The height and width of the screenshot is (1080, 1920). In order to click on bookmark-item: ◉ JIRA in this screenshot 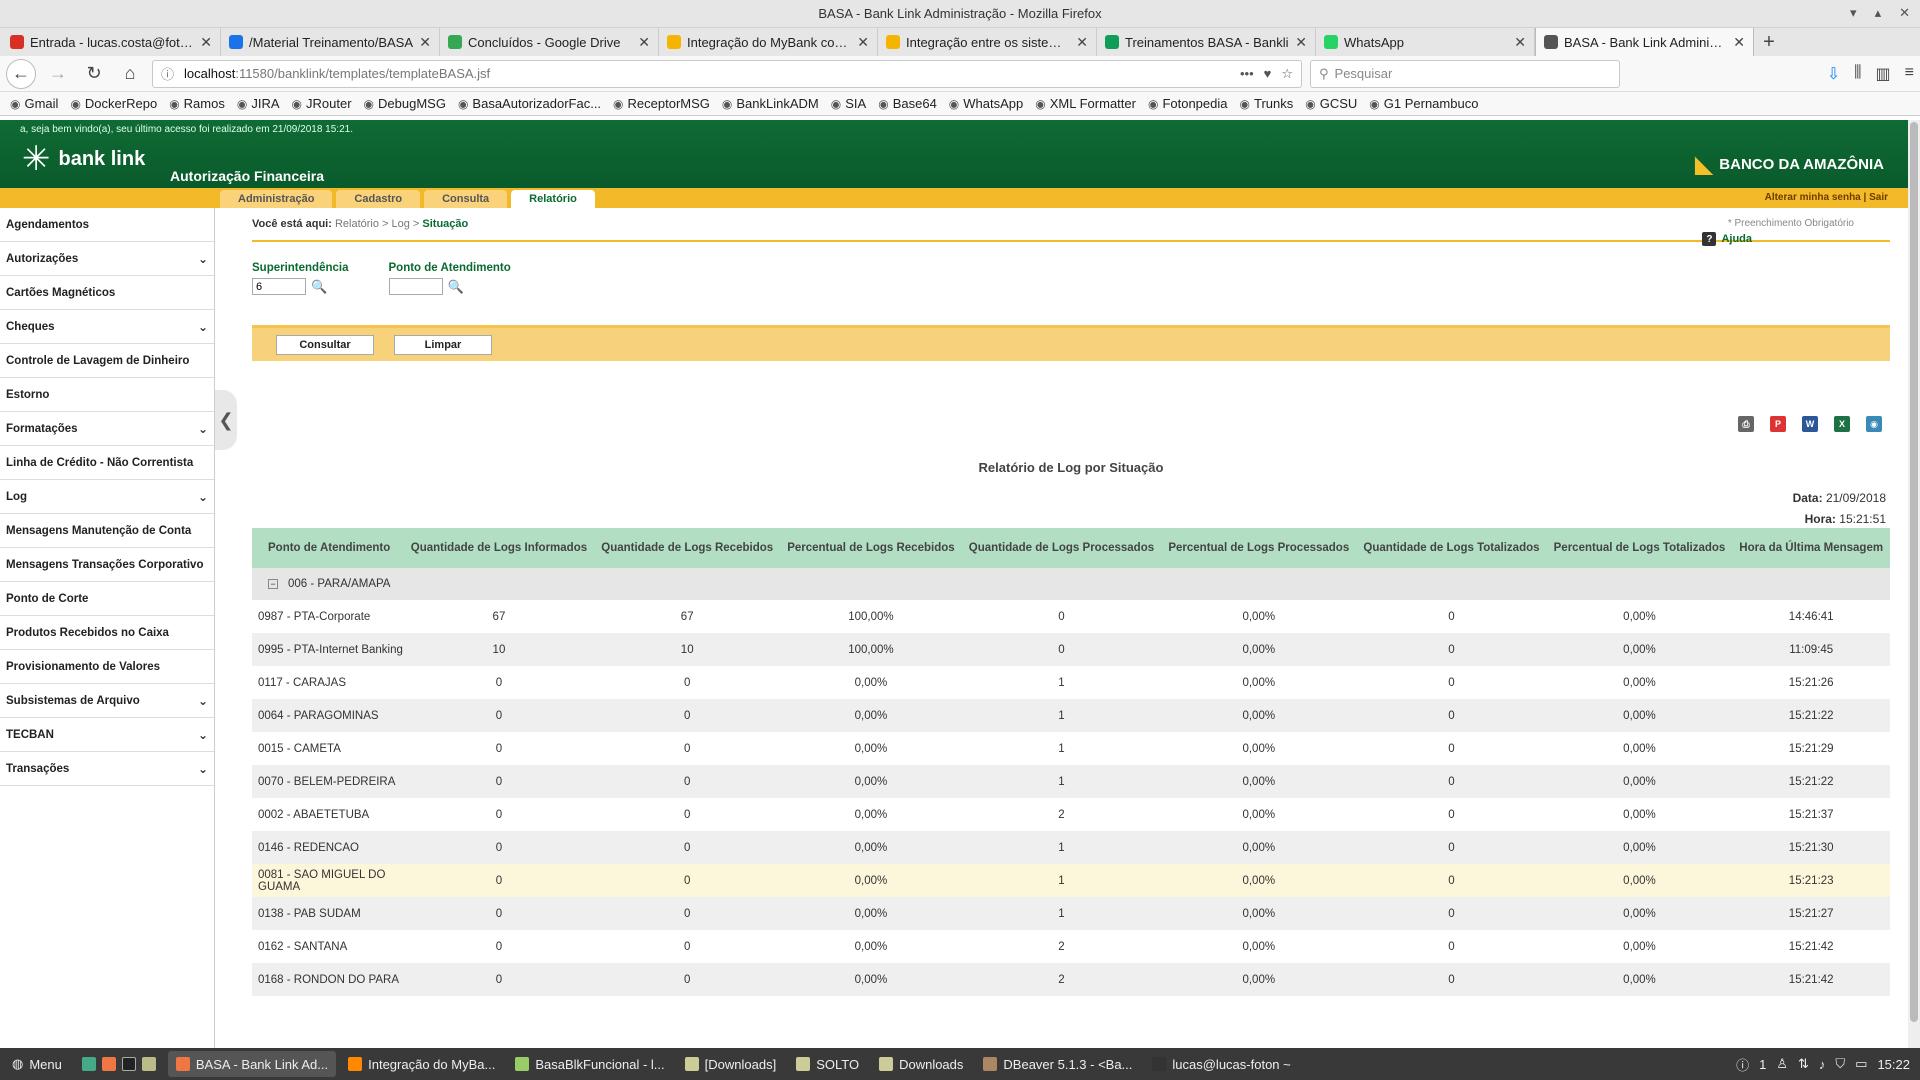, I will do `click(258, 103)`.